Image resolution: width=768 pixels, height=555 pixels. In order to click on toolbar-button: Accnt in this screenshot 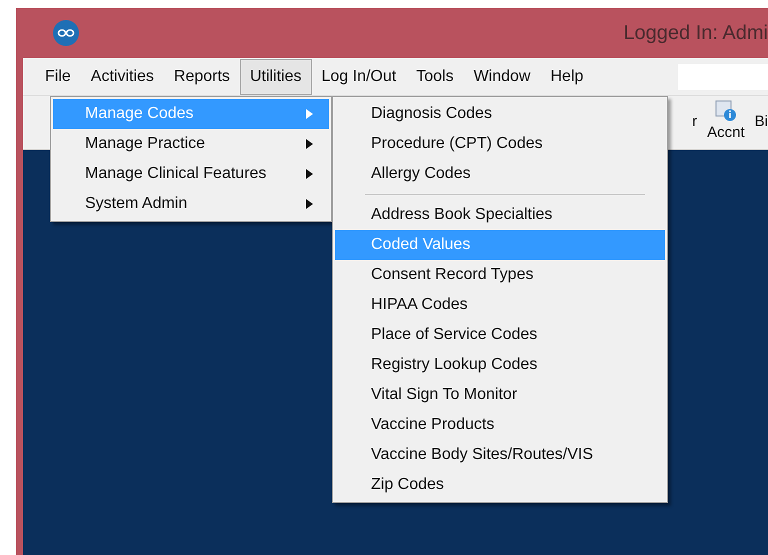, I will do `click(726, 122)`.